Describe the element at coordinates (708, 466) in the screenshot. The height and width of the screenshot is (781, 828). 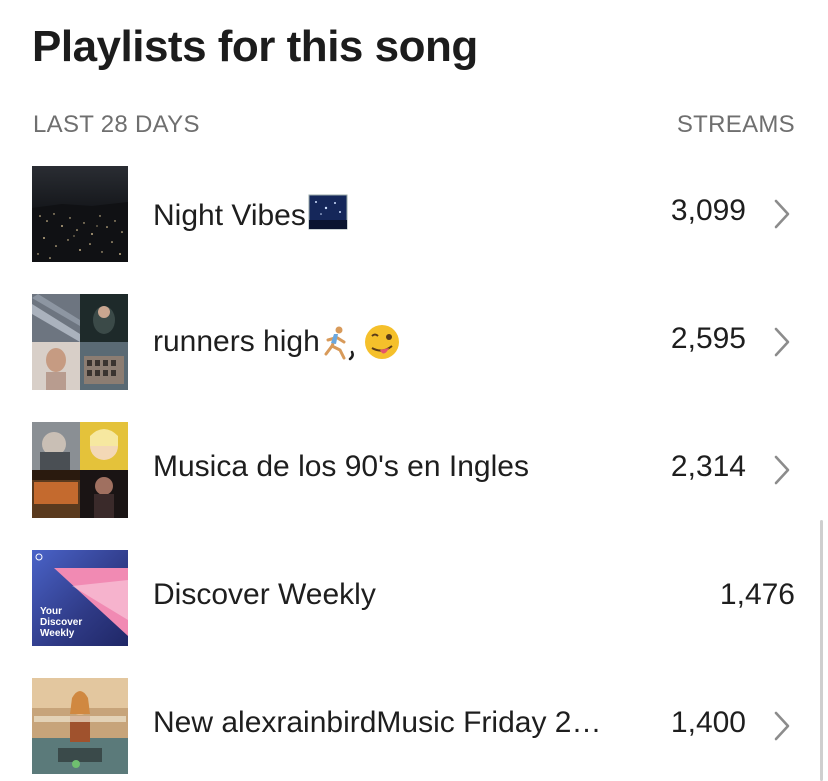
I see `stream-count: 2,314` at that location.